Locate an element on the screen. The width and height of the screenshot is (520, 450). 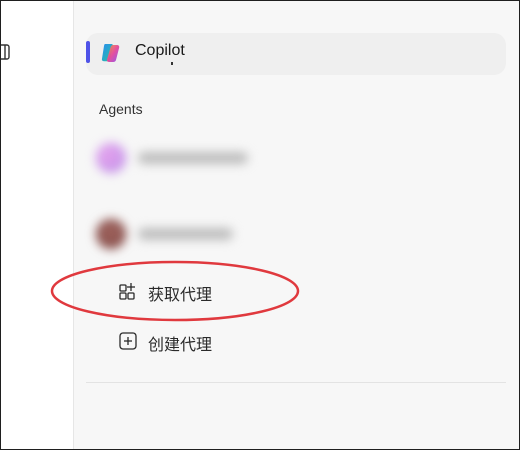
agents-section-heading: Agents is located at coordinates (121, 109).